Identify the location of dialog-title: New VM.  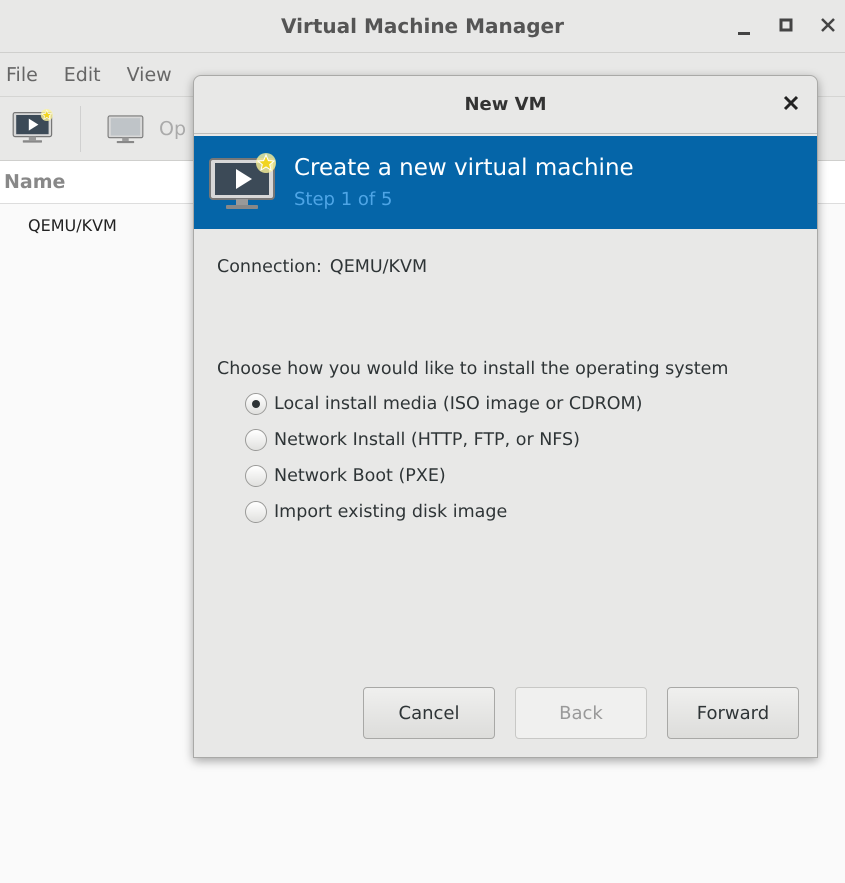
(505, 104).